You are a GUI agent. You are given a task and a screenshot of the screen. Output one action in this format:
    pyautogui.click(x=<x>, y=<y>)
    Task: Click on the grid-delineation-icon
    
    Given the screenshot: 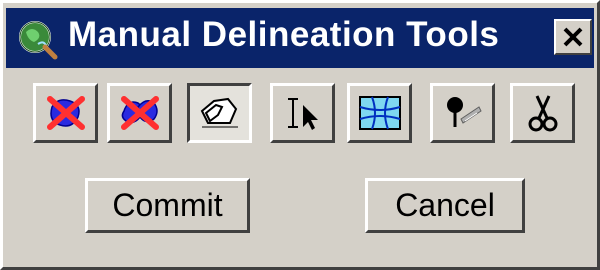 What is the action you would take?
    pyautogui.click(x=379, y=113)
    